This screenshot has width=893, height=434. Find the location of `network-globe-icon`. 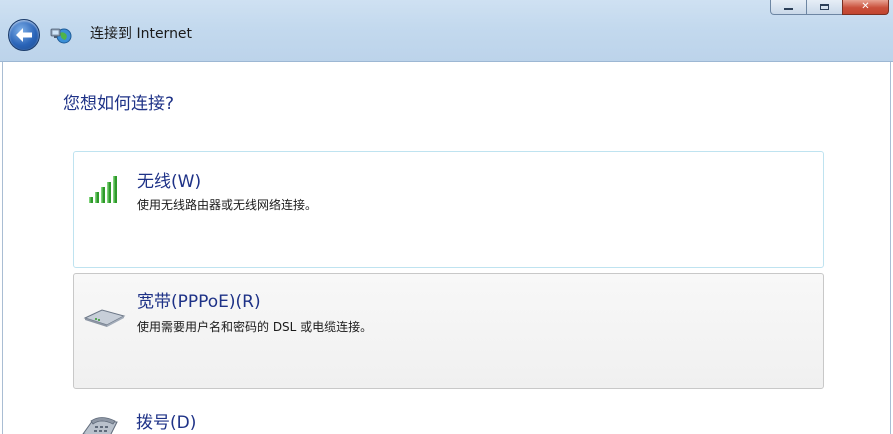

network-globe-icon is located at coordinates (61, 36).